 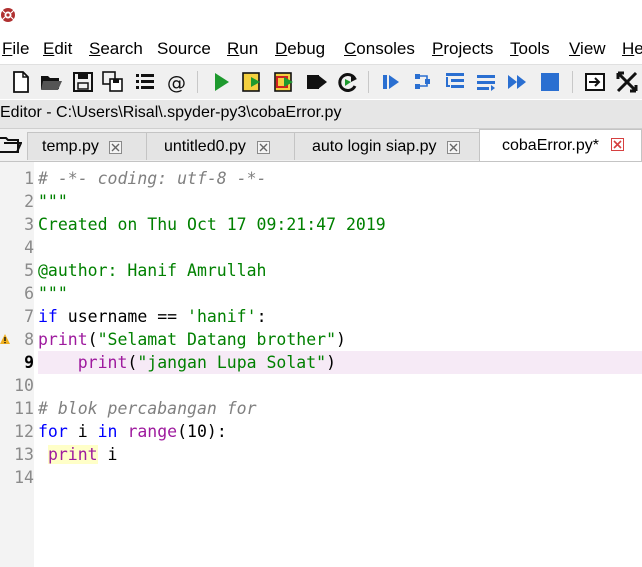 What do you see at coordinates (21, 82) in the screenshot?
I see `new-file-icon` at bounding box center [21, 82].